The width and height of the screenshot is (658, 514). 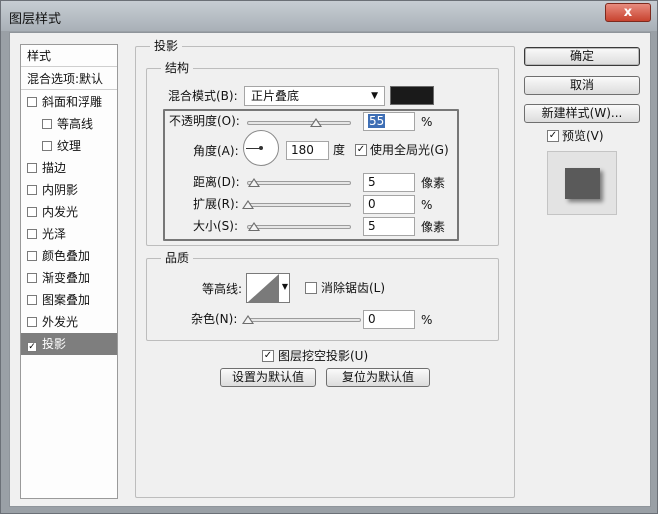 What do you see at coordinates (248, 204) in the screenshot?
I see `spread-slider-handle` at bounding box center [248, 204].